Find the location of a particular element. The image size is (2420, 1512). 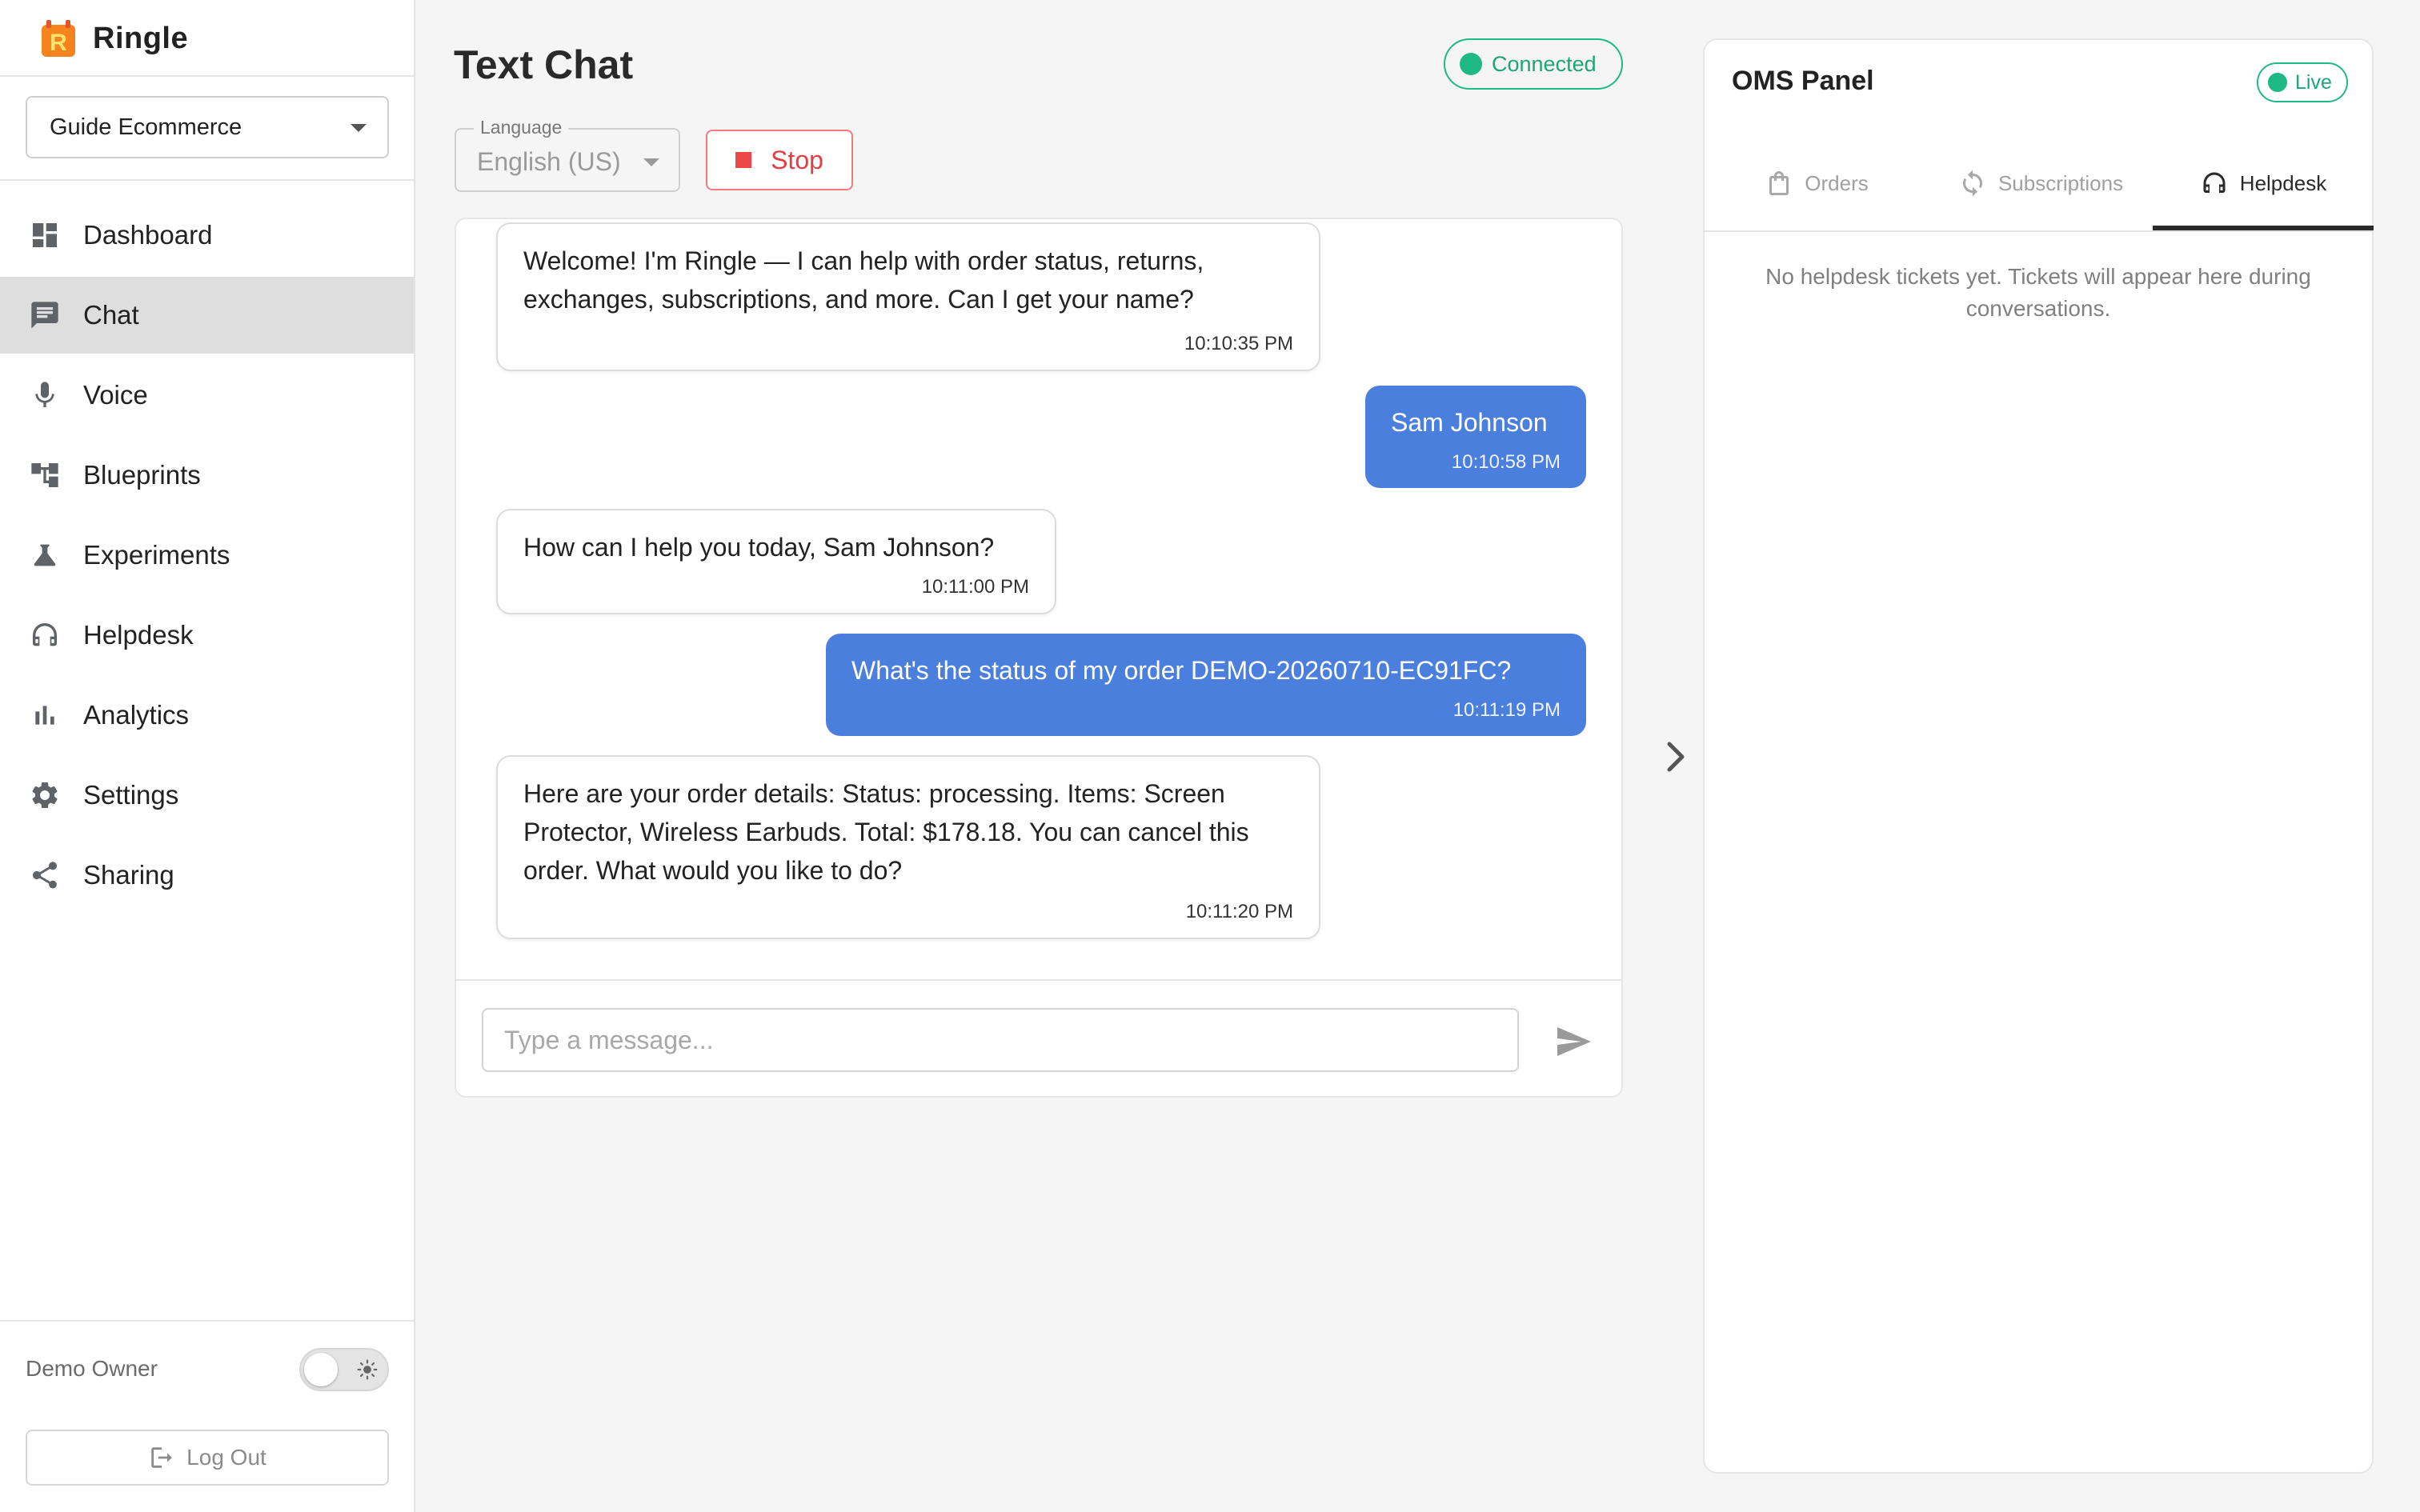

bar-chart-icon is located at coordinates (44, 715).